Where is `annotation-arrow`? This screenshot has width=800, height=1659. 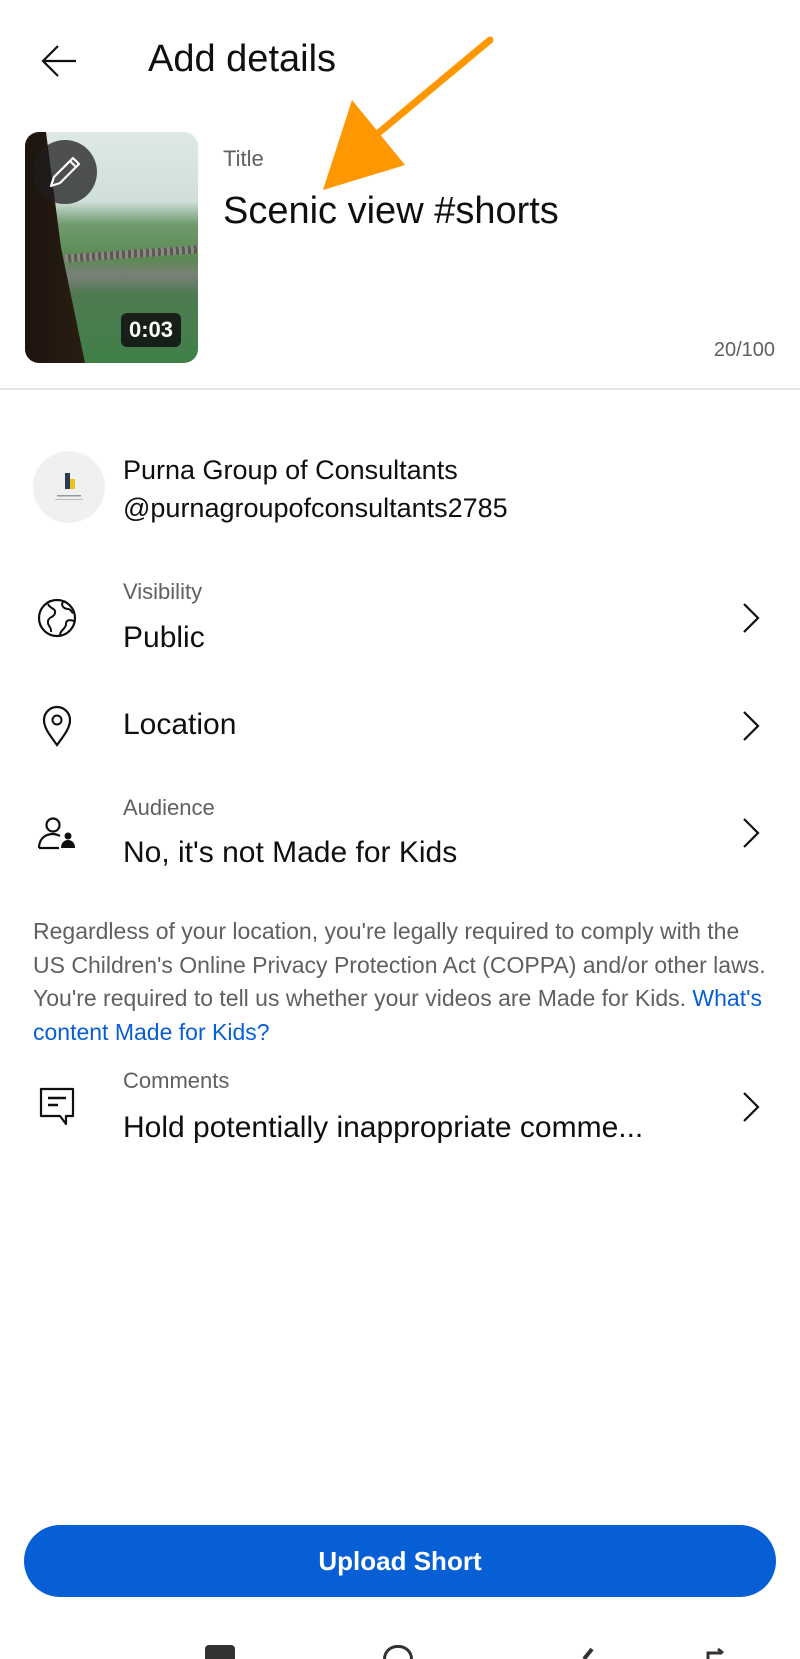
annotation-arrow is located at coordinates (408, 113).